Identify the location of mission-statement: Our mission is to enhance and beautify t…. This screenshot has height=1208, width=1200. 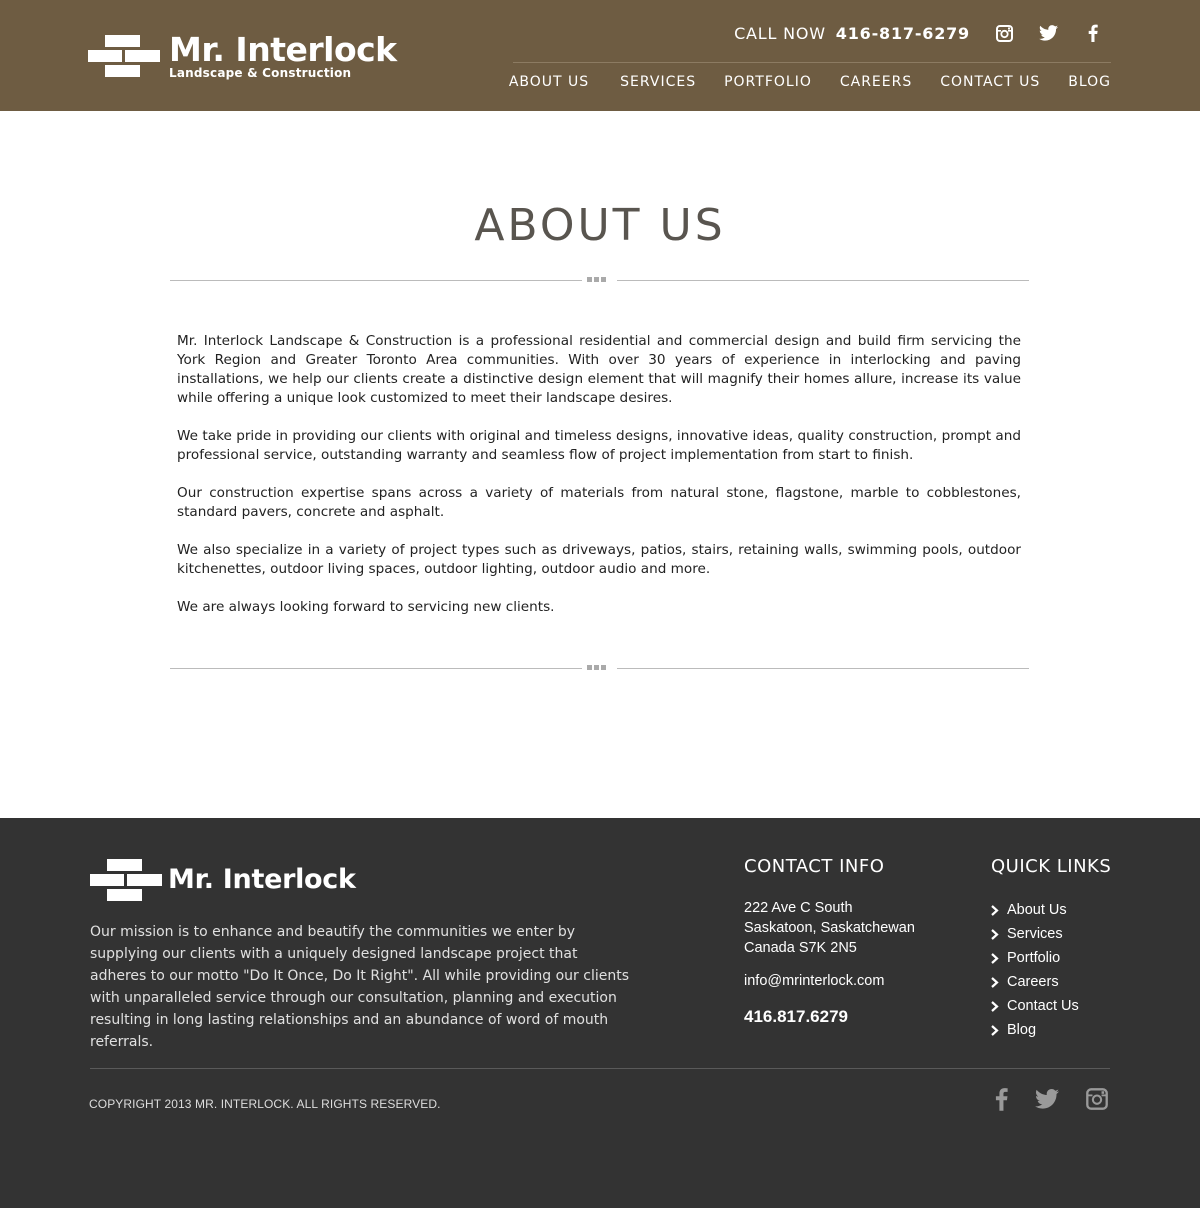
(360, 987).